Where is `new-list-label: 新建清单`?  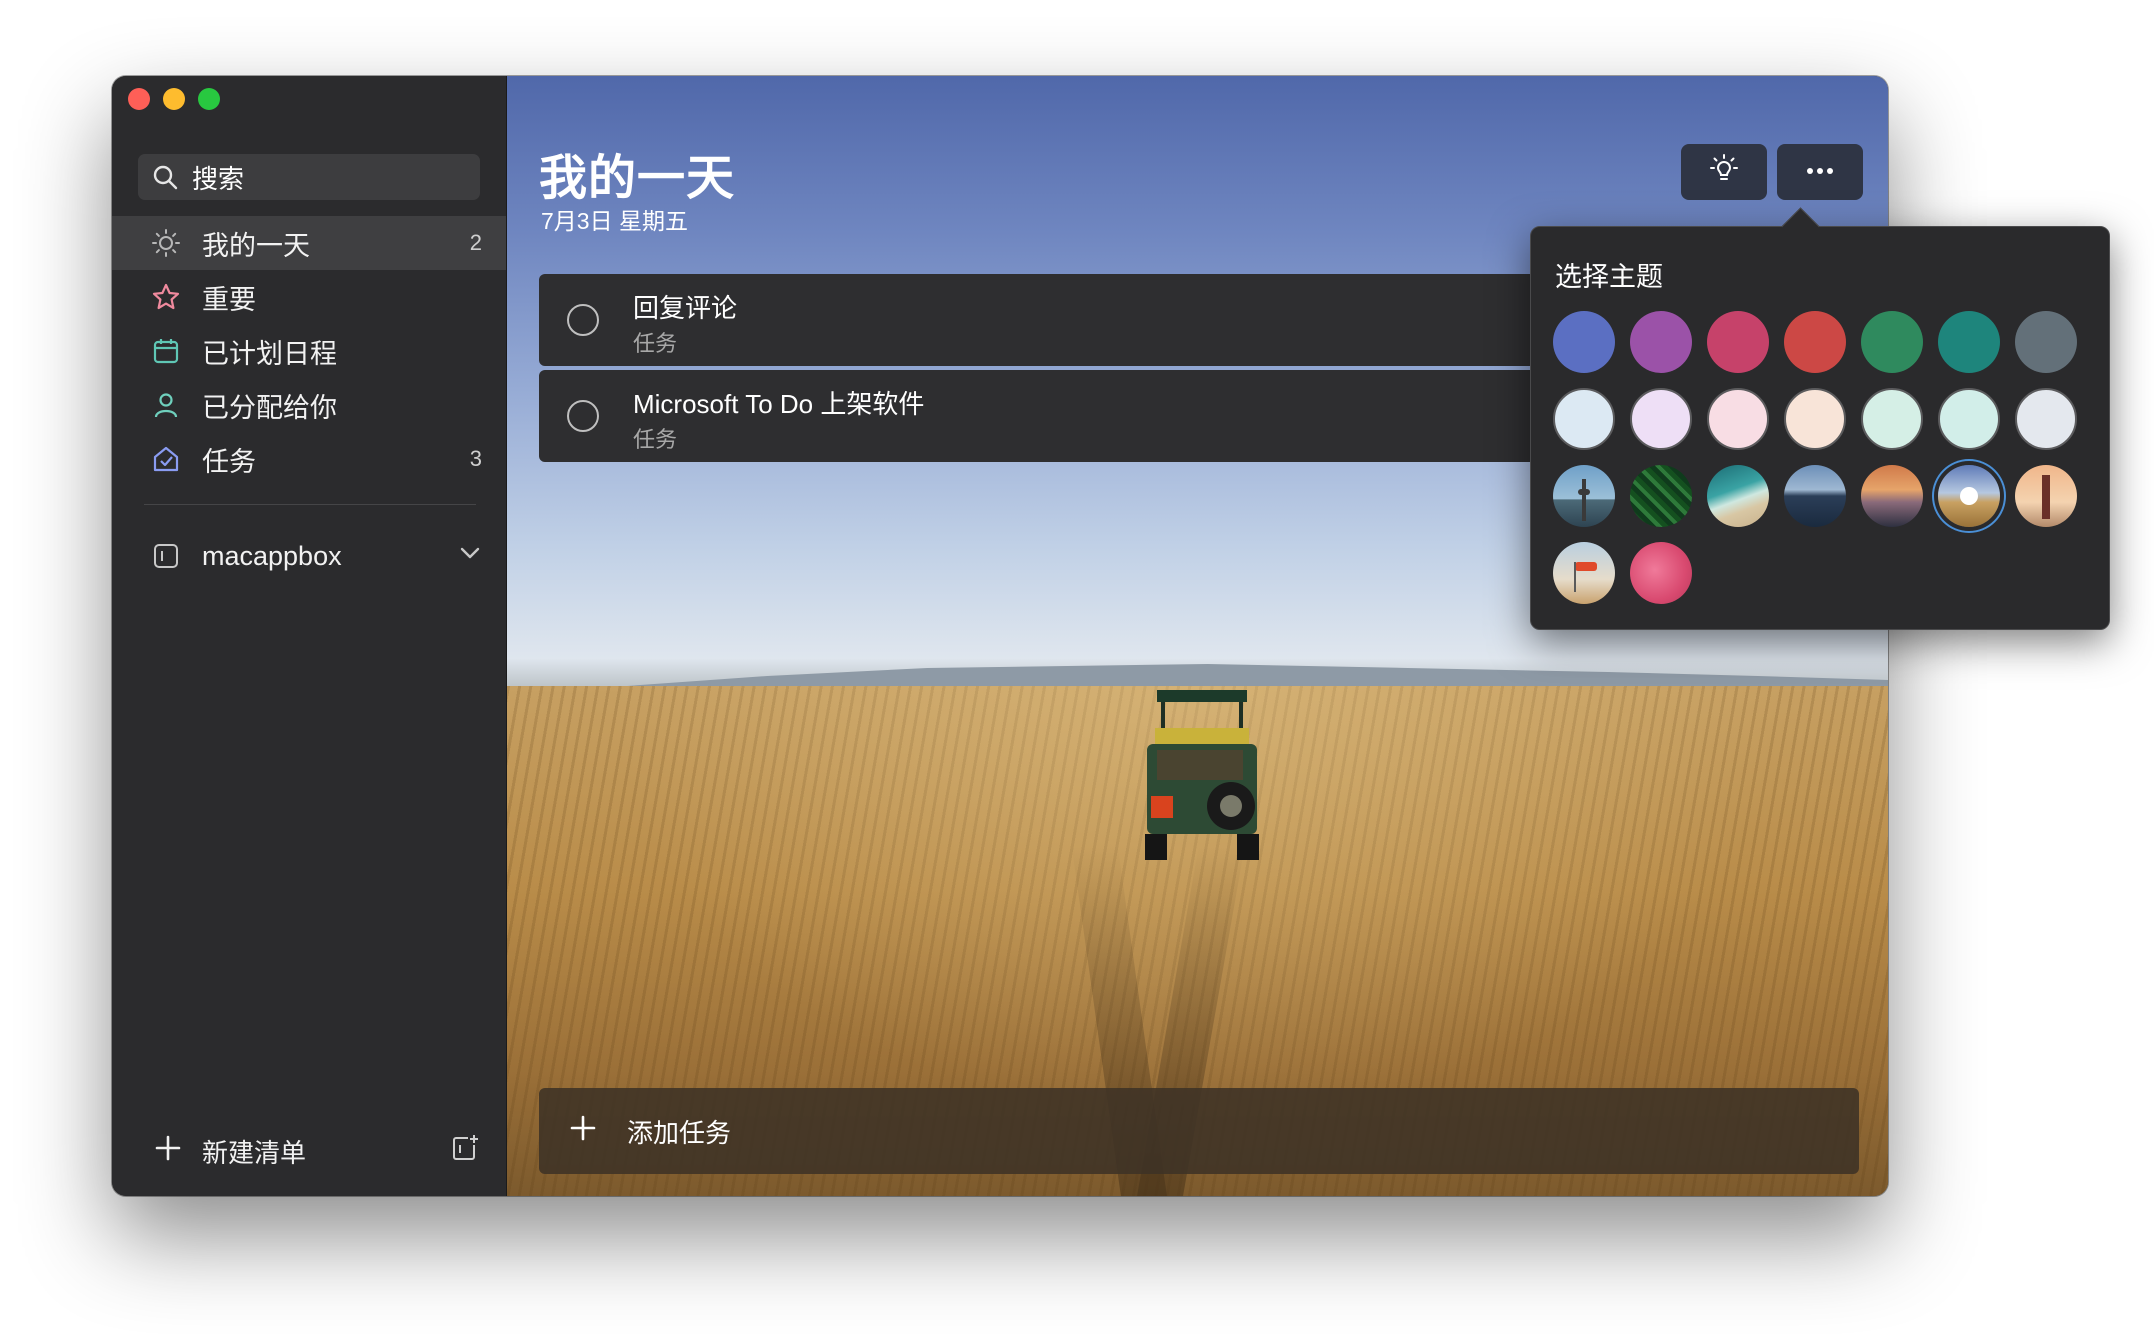 new-list-label: 新建清单 is located at coordinates (254, 1152).